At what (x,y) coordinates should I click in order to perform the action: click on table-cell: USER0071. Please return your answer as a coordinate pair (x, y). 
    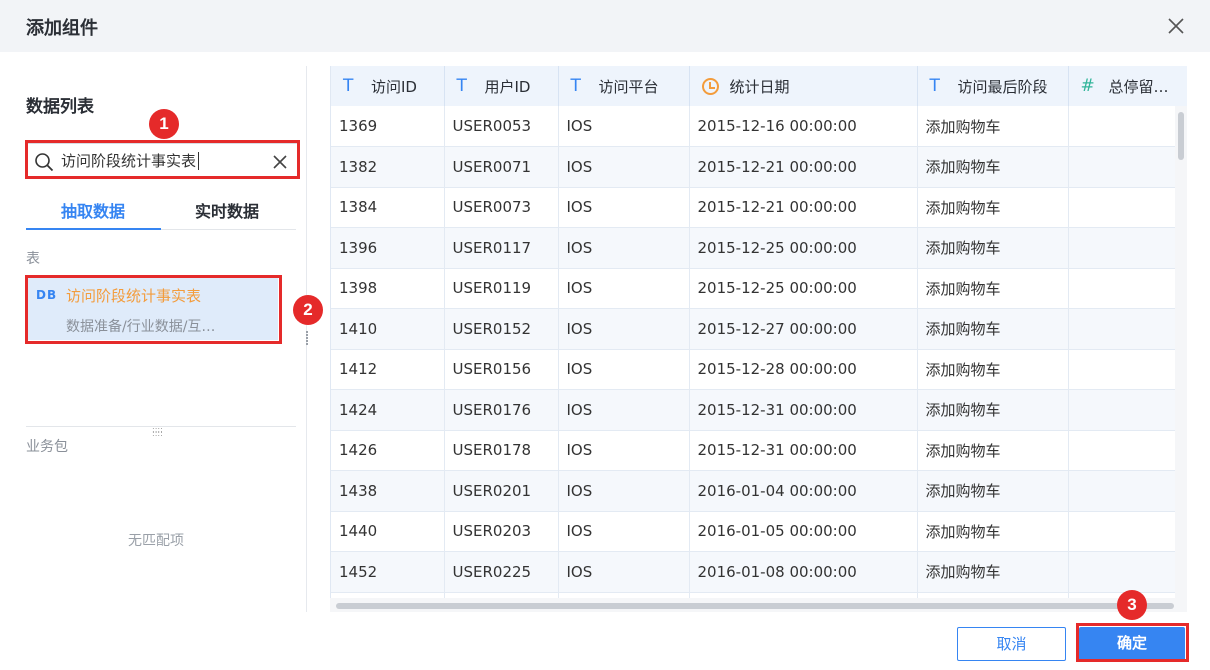
    Looking at the image, I should click on (501, 167).